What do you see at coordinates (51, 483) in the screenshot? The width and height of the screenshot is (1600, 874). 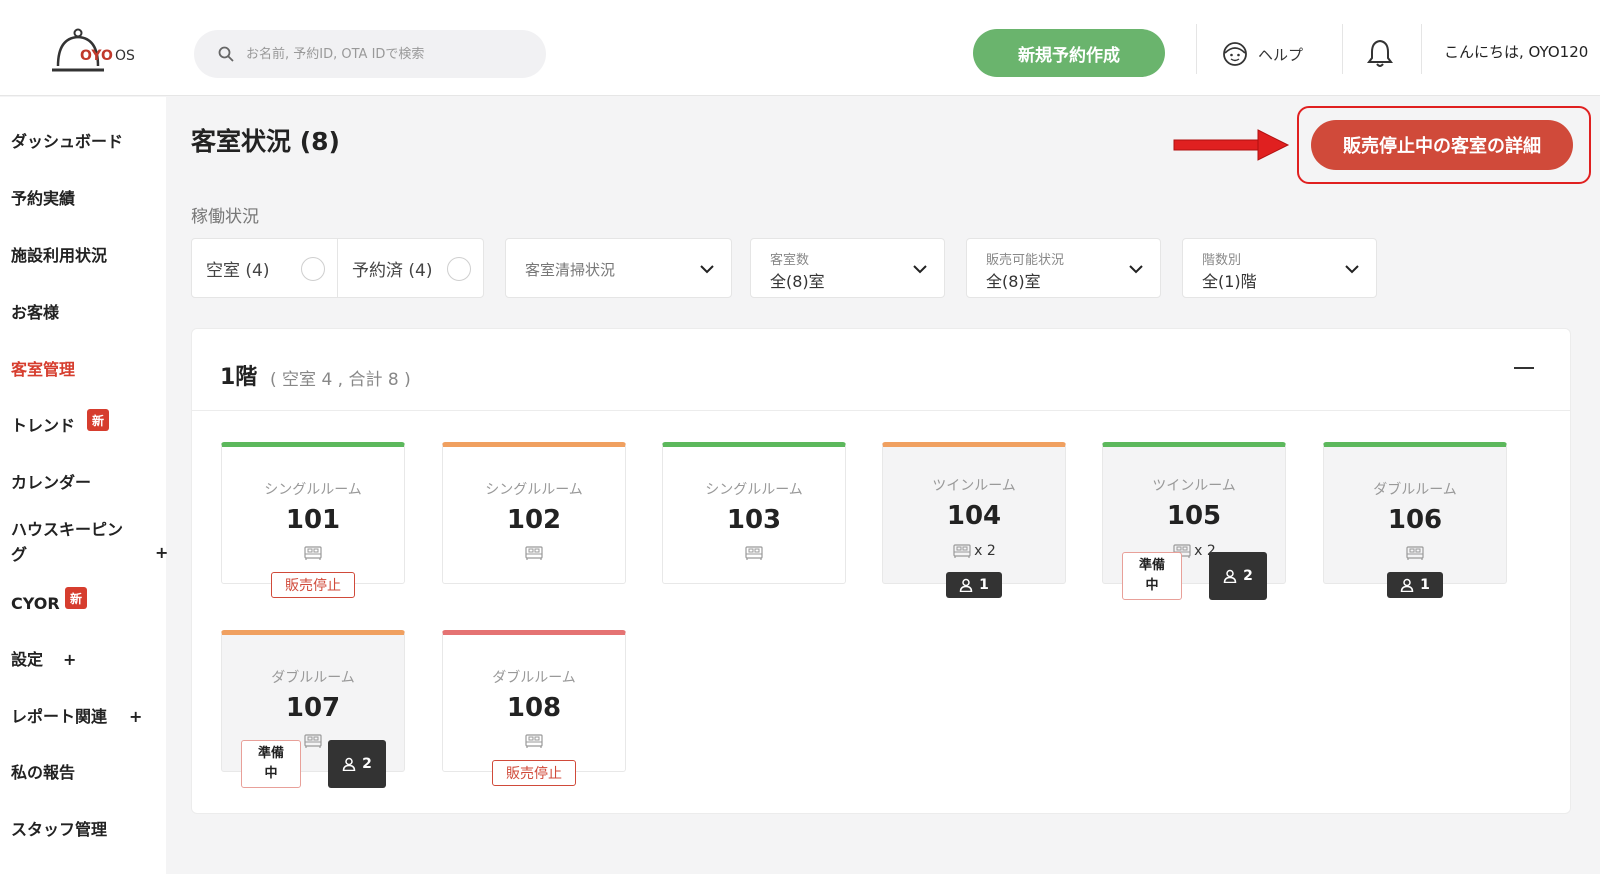 I see `sidebar-item-calendar: カレンダー` at bounding box center [51, 483].